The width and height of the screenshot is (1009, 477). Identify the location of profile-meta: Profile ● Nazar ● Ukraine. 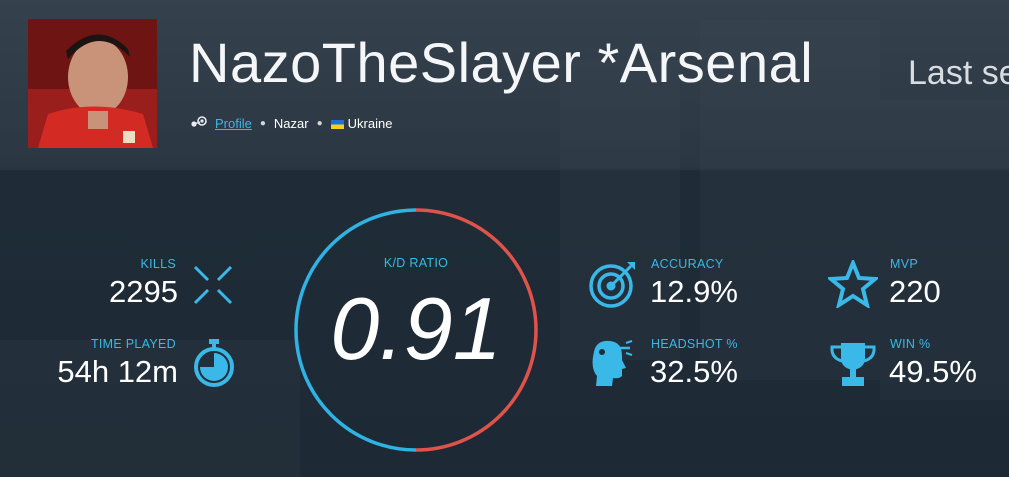
(290, 123).